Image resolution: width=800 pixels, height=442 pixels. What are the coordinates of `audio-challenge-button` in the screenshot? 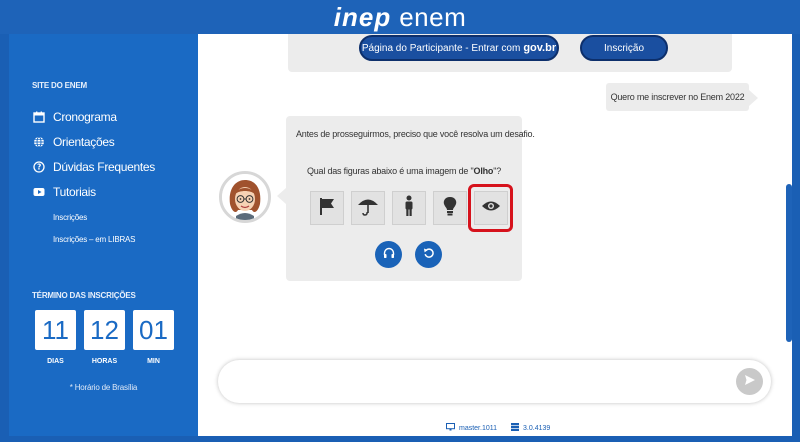 It's located at (388, 254).